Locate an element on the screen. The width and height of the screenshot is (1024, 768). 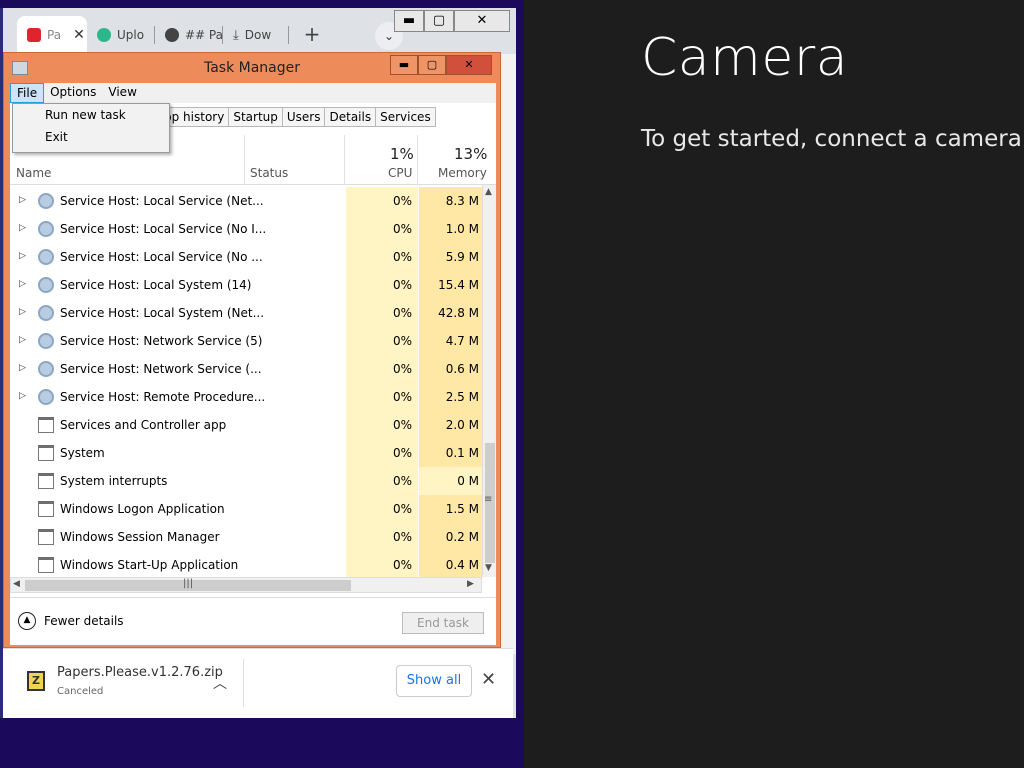
menu-bar: File Options View is located at coordinates (253, 93).